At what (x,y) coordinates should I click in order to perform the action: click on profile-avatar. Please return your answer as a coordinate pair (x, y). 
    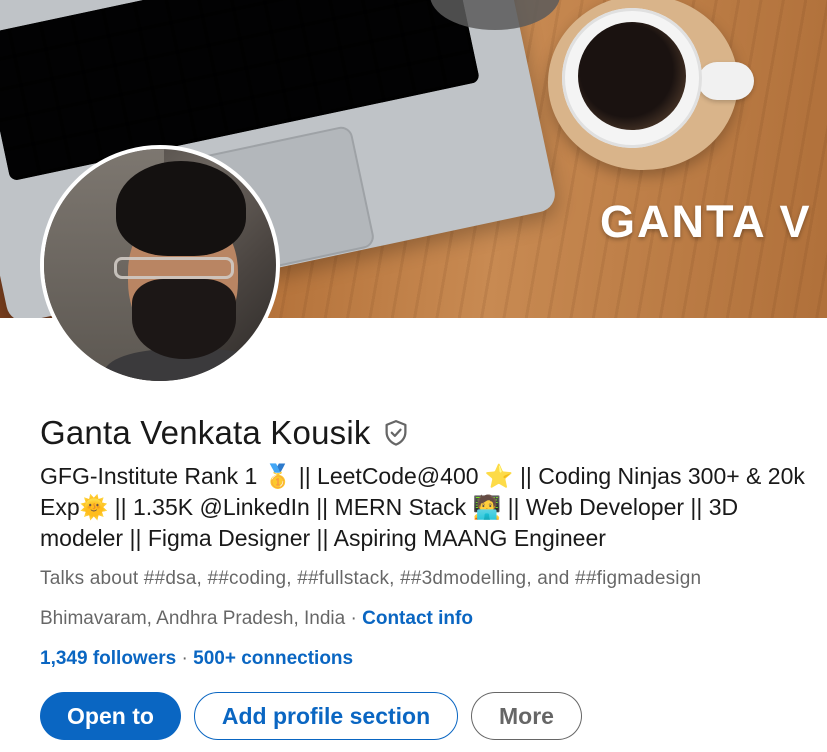
    Looking at the image, I should click on (160, 265).